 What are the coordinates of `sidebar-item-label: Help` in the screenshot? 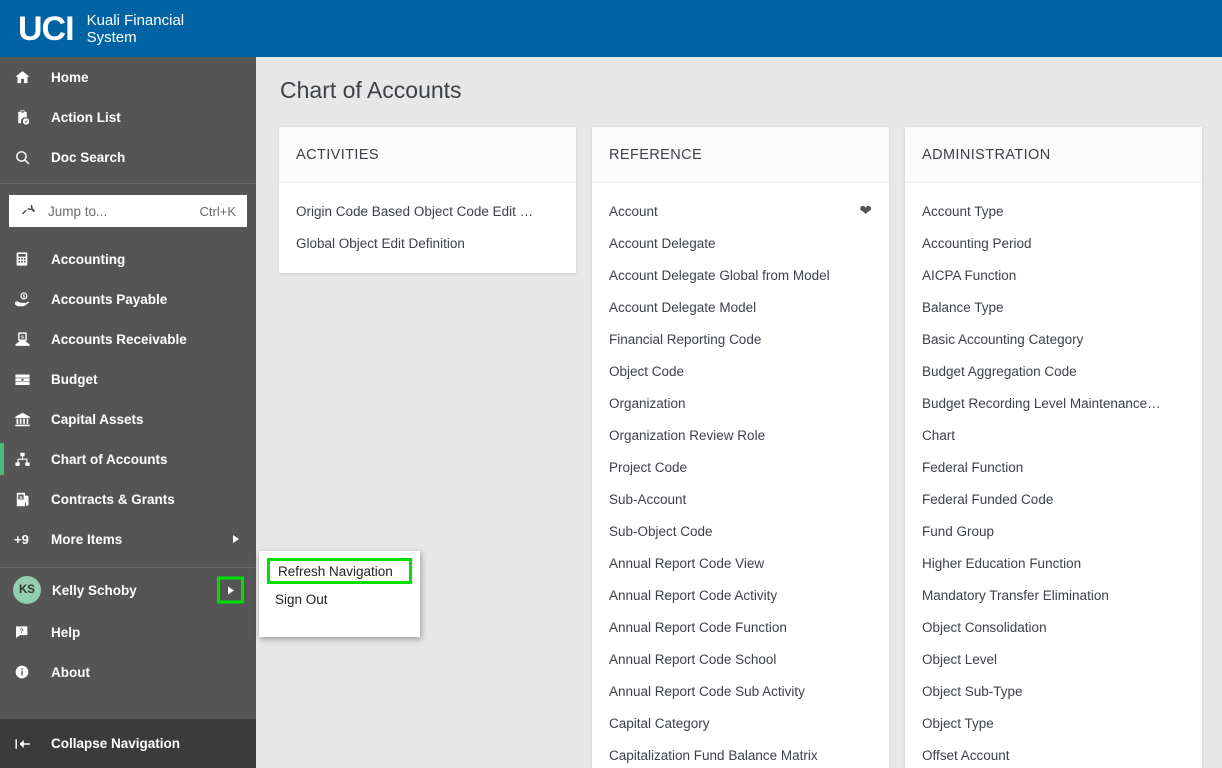 It's located at (66, 632).